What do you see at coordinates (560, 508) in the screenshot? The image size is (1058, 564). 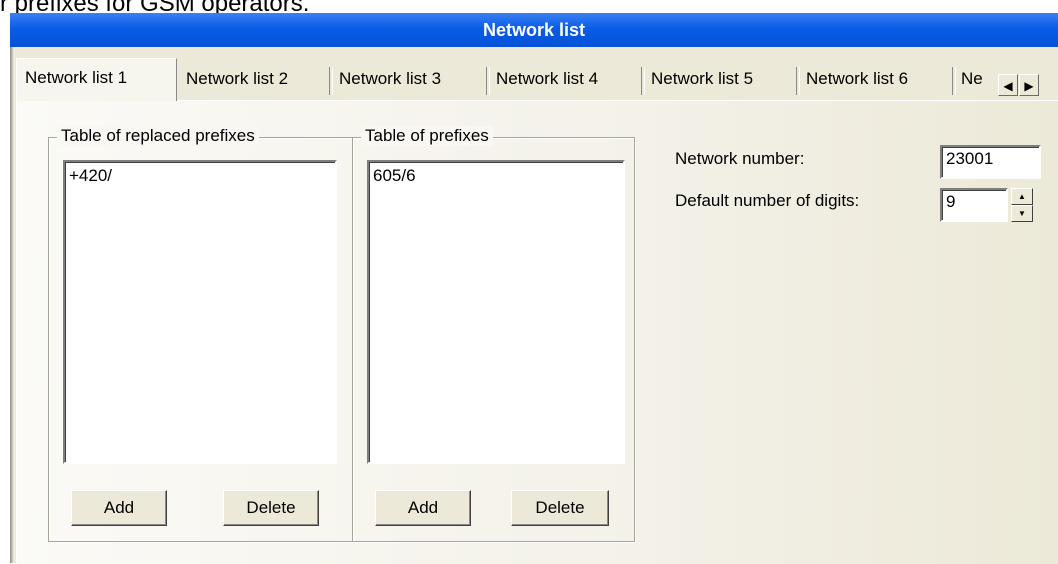 I see `prefixes-delete-button: Delete` at bounding box center [560, 508].